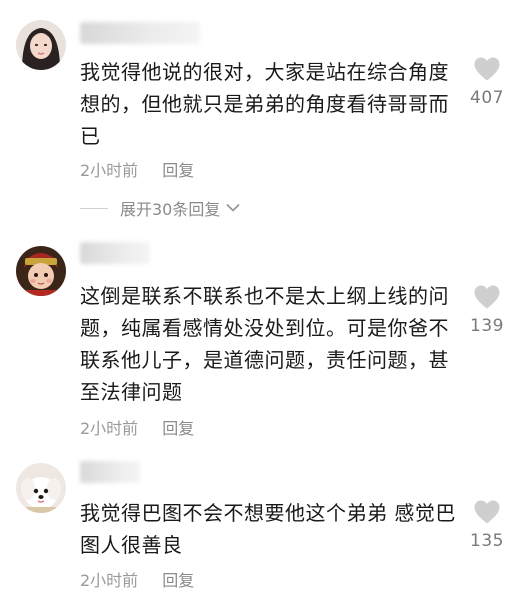 This screenshot has width=523, height=599. What do you see at coordinates (487, 541) in the screenshot?
I see `like-count: 135` at bounding box center [487, 541].